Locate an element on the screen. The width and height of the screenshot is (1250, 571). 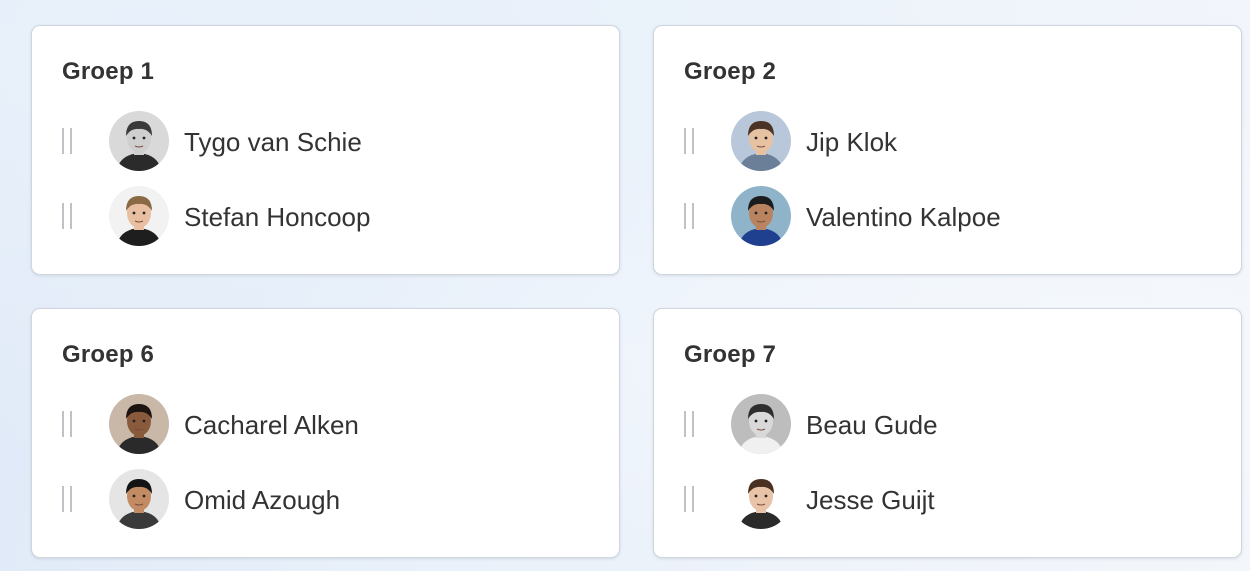
member-name: Cacharel Alken is located at coordinates (271, 425).